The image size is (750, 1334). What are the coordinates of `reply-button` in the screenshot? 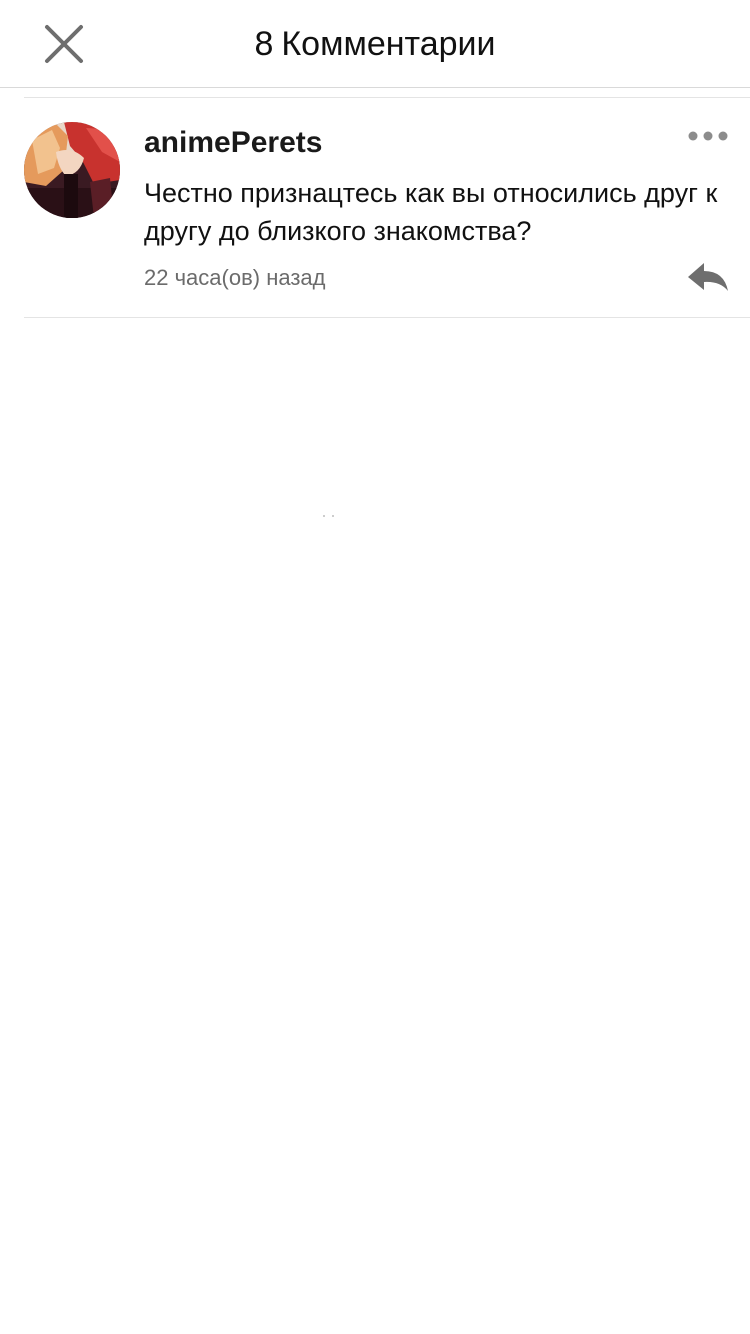 It's located at (708, 278).